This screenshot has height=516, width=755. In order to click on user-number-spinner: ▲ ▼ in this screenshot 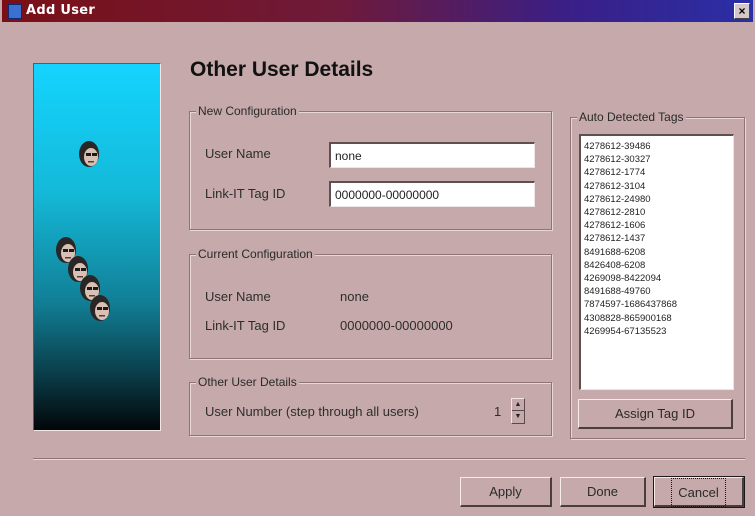, I will do `click(518, 411)`.